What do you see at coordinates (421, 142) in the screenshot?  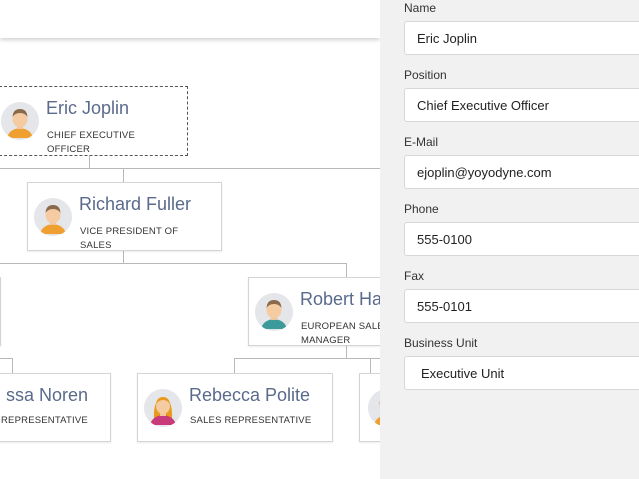 I see `email-label: E-Mail` at bounding box center [421, 142].